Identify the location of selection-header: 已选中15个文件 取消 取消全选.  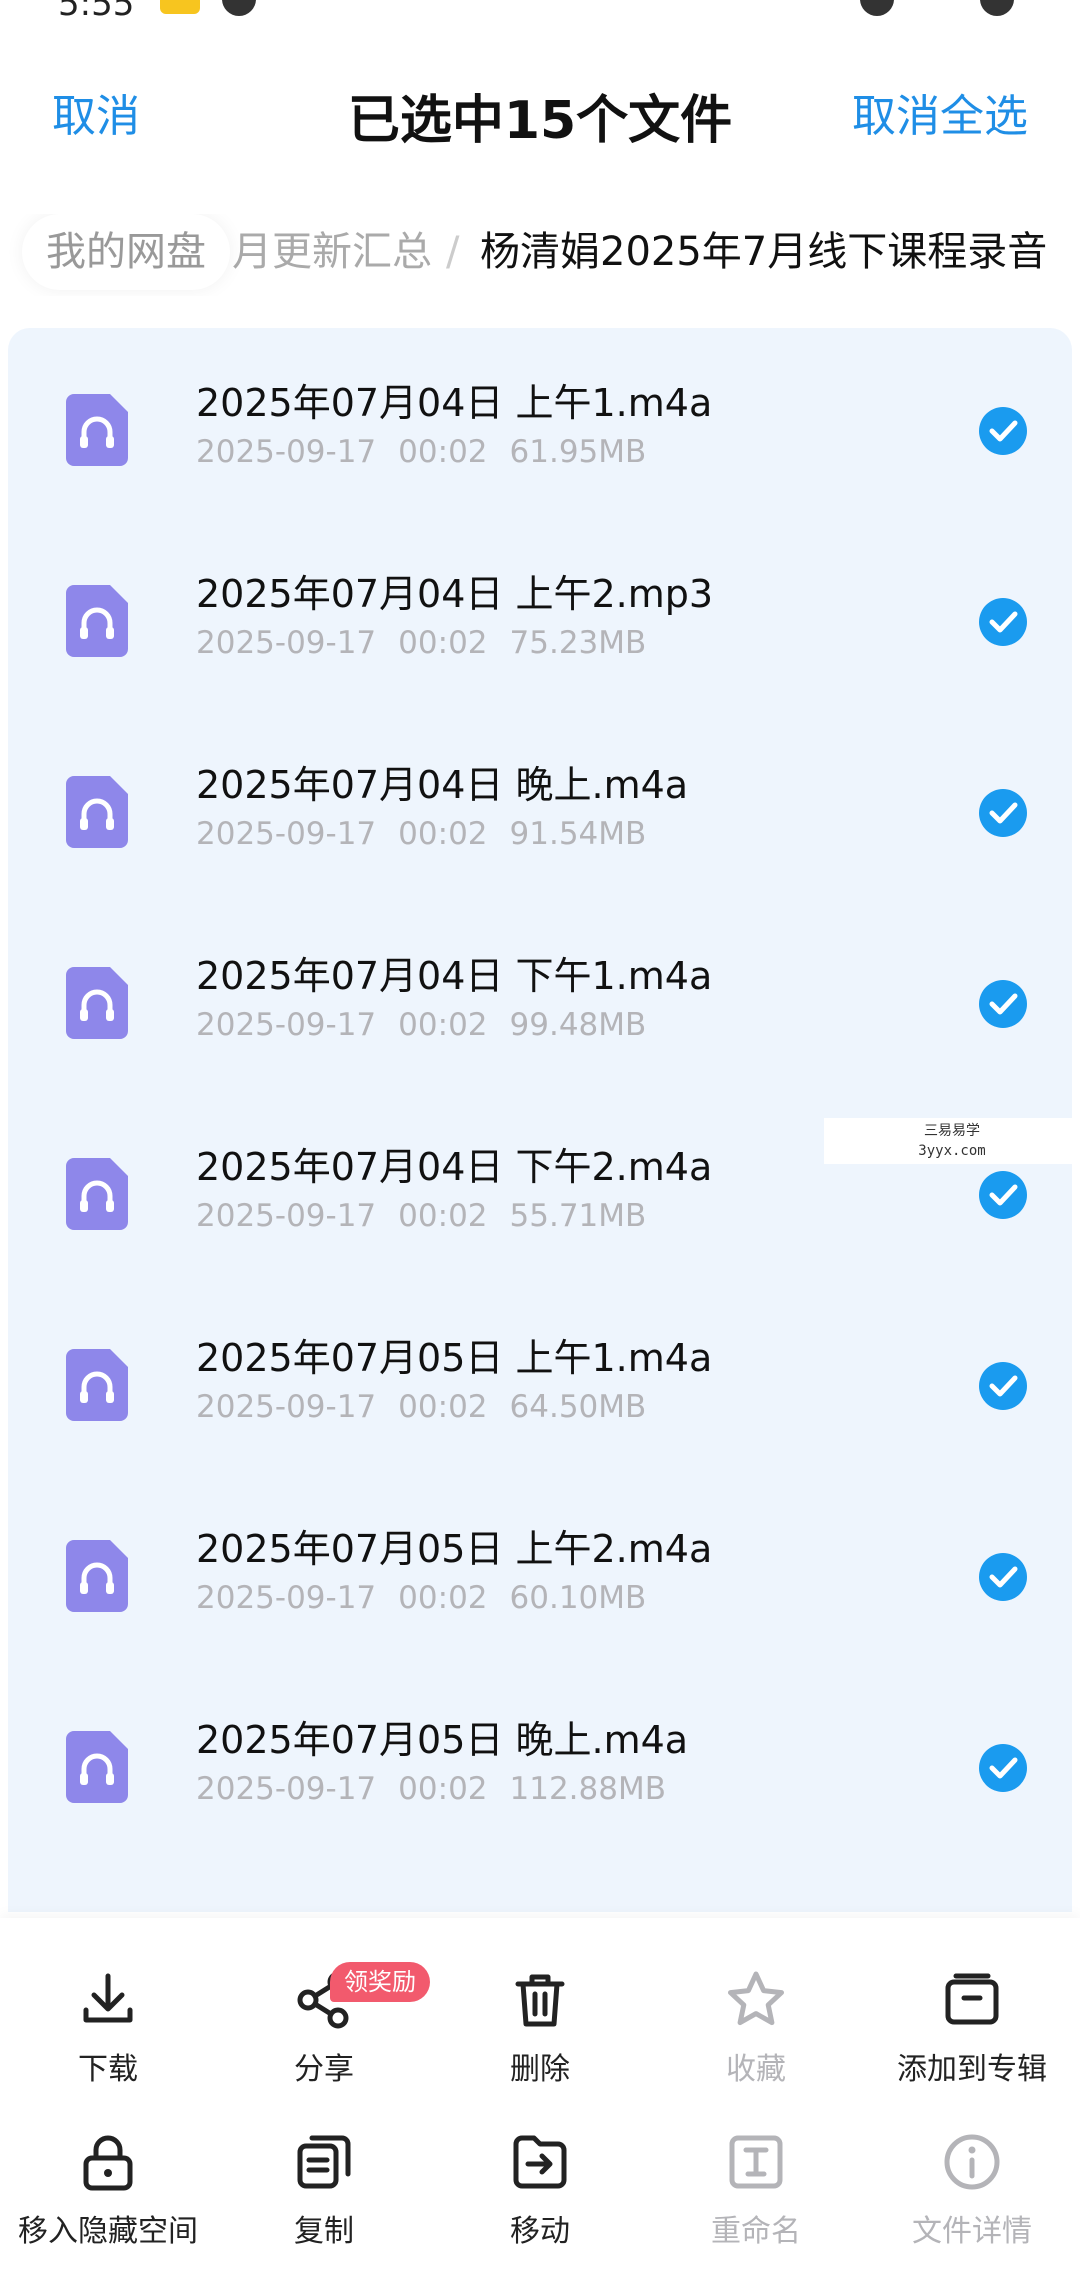
(540, 115).